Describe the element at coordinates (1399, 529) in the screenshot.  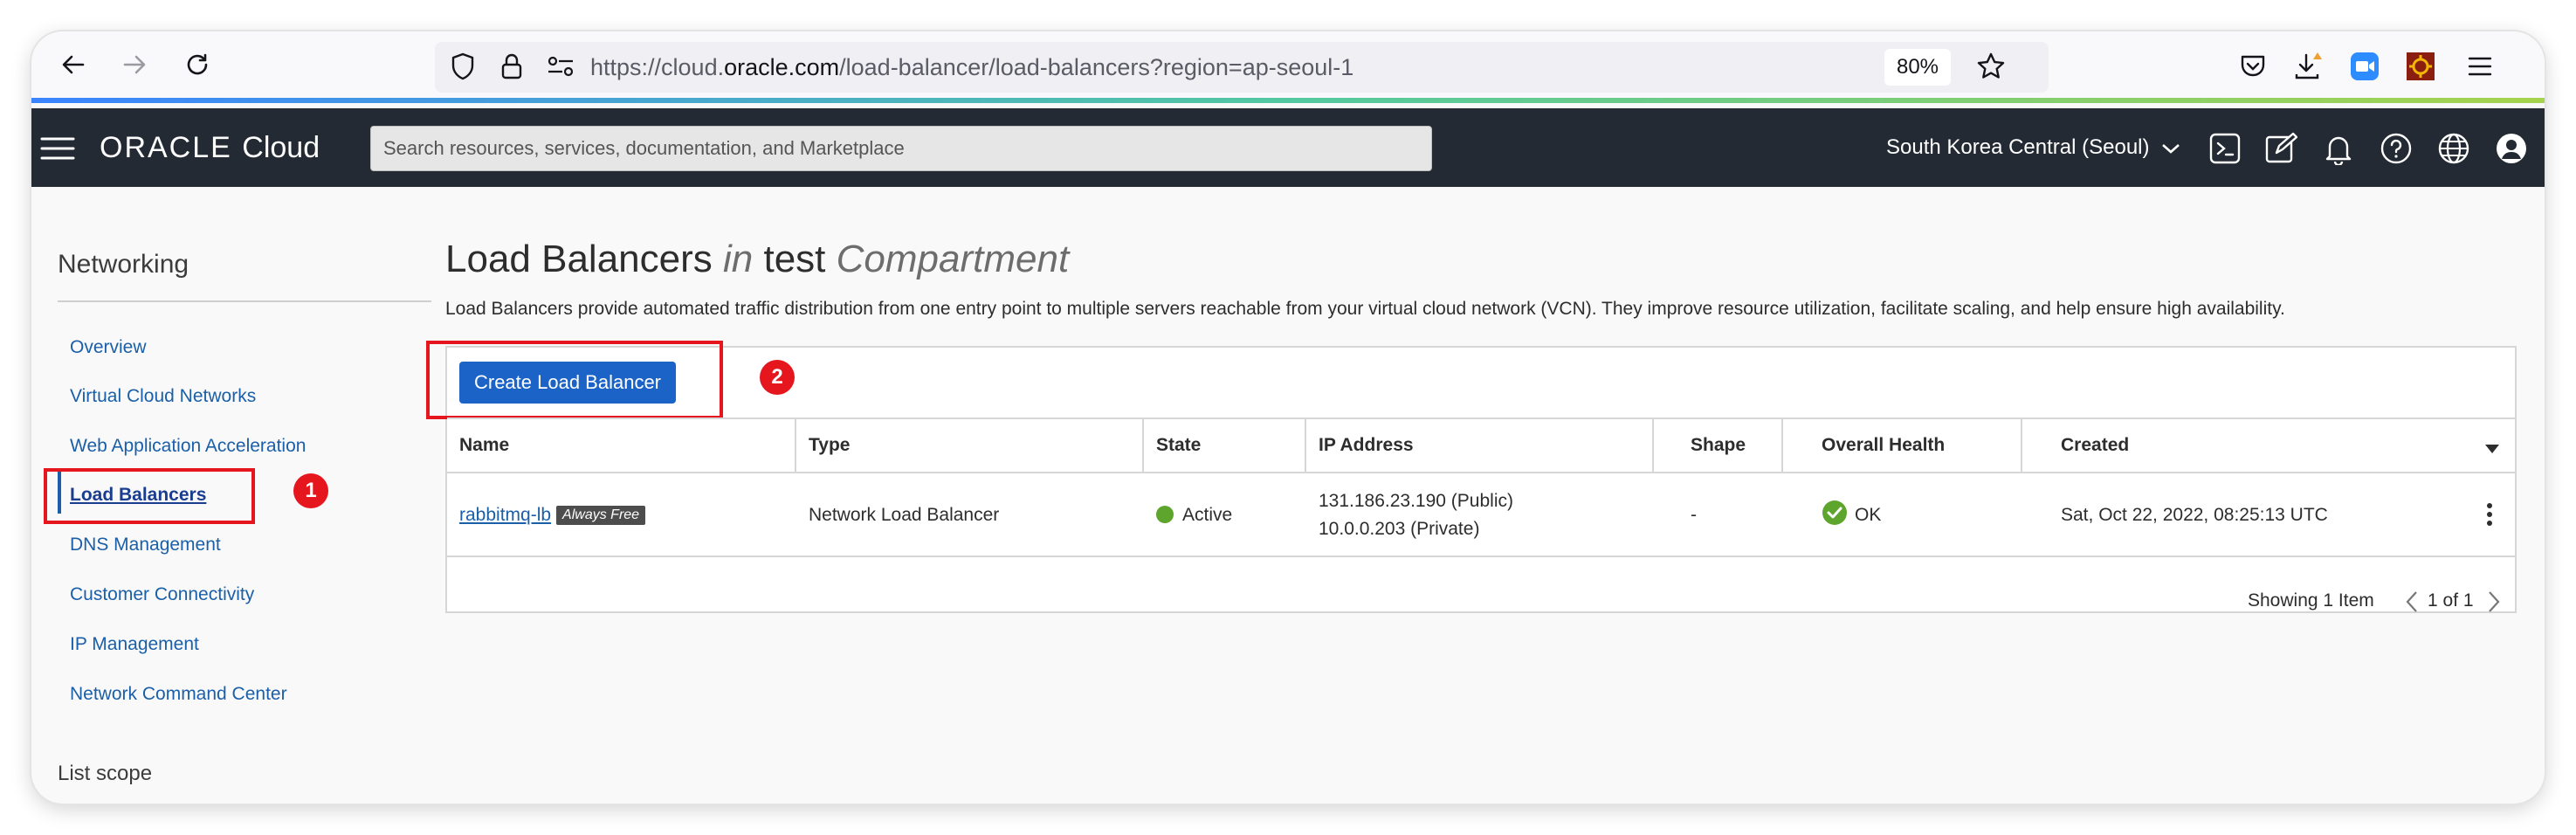
I see `lb-ip-private: 10.0.0.203 (Private)` at that location.